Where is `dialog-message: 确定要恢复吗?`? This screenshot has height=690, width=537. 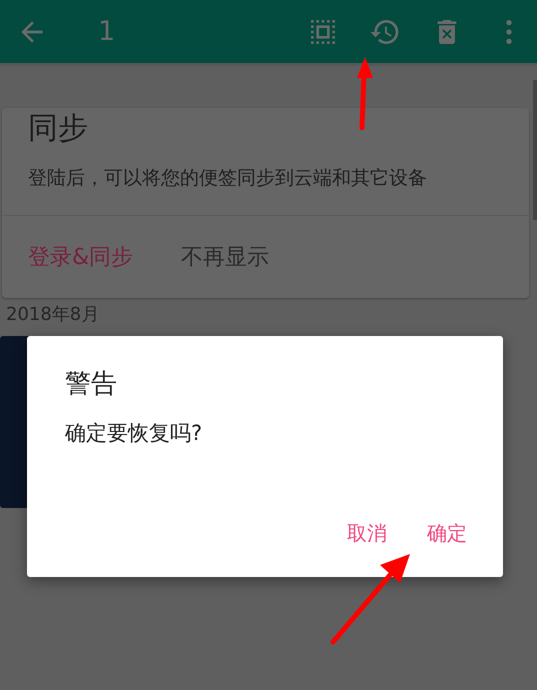
dialog-message: 确定要恢复吗? is located at coordinates (134, 433).